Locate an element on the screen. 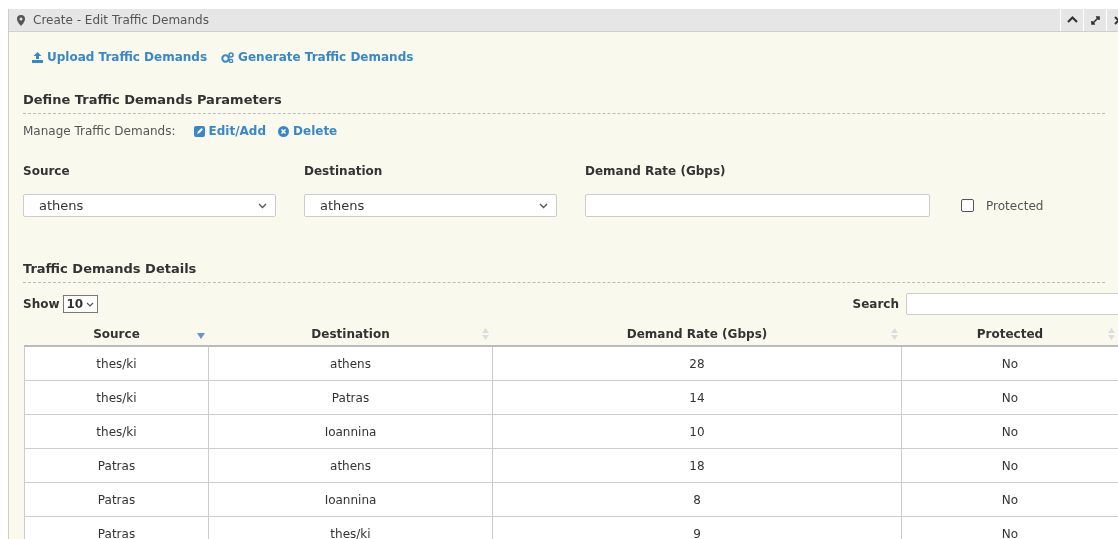 The image size is (1118, 539). field-label: Source is located at coordinates (47, 171).